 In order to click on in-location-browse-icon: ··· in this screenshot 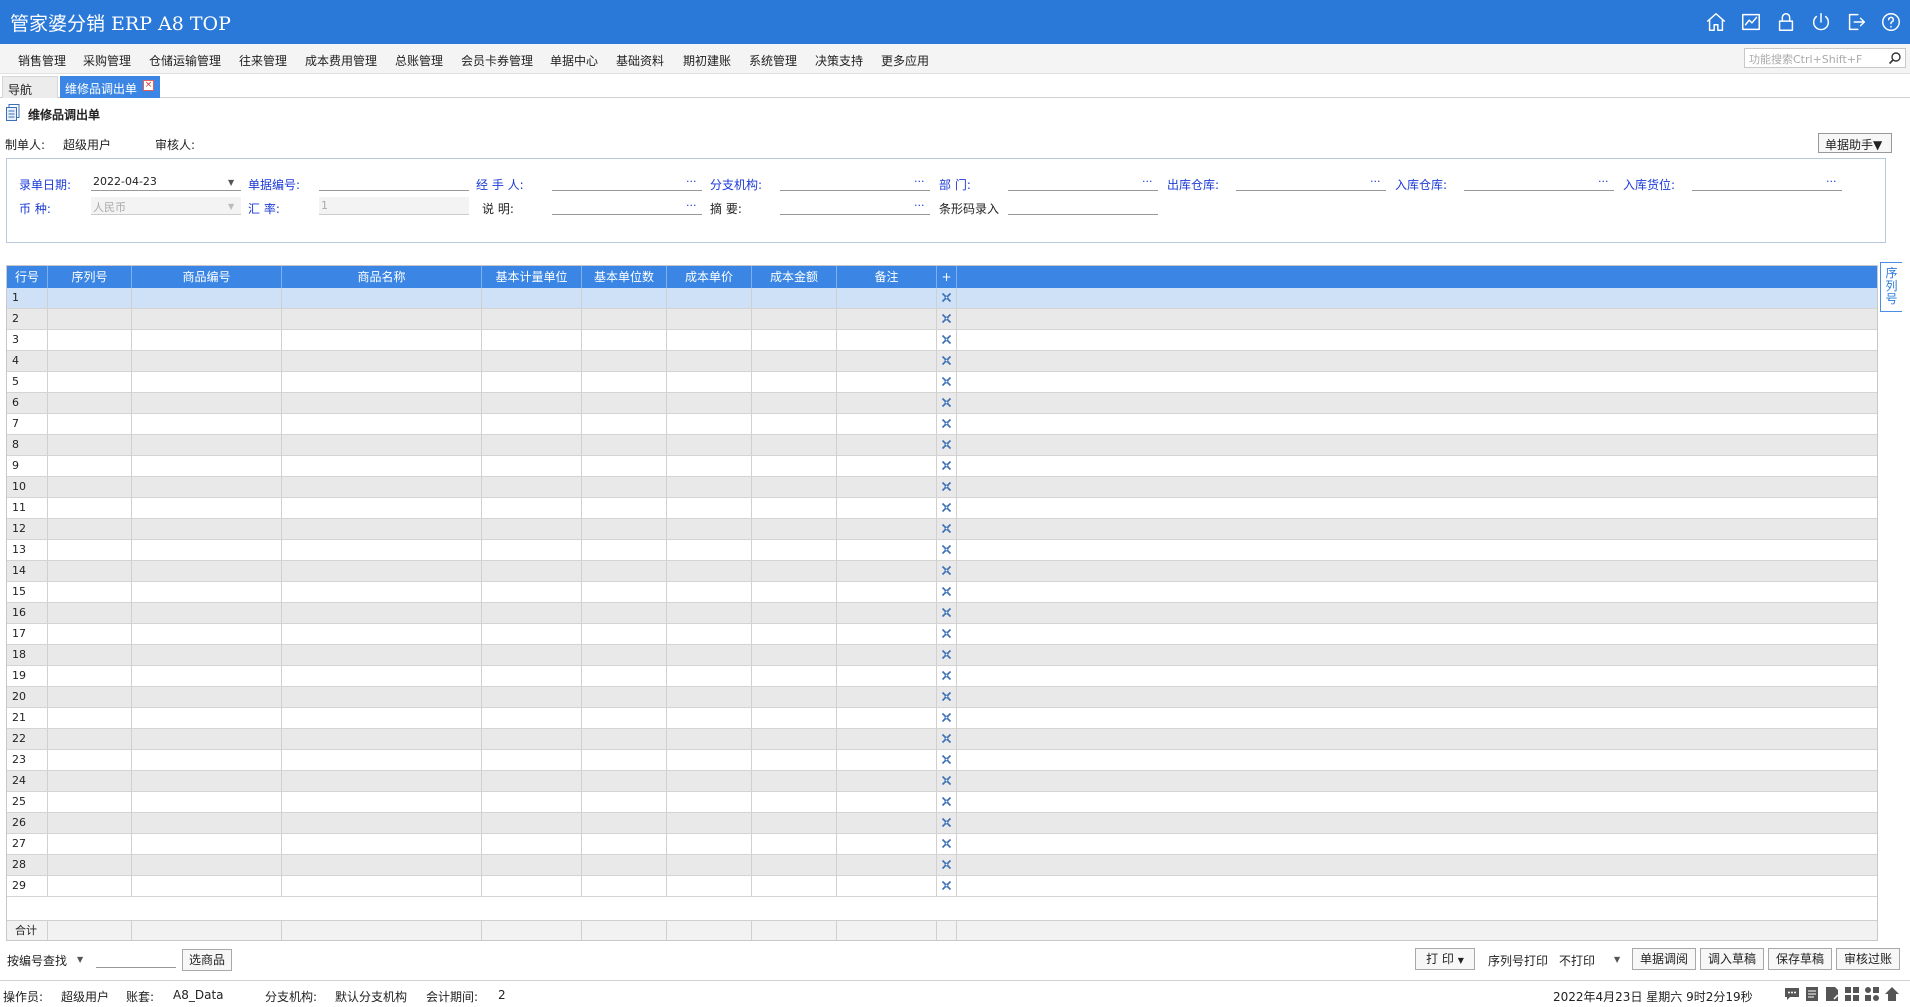, I will do `click(1831, 181)`.